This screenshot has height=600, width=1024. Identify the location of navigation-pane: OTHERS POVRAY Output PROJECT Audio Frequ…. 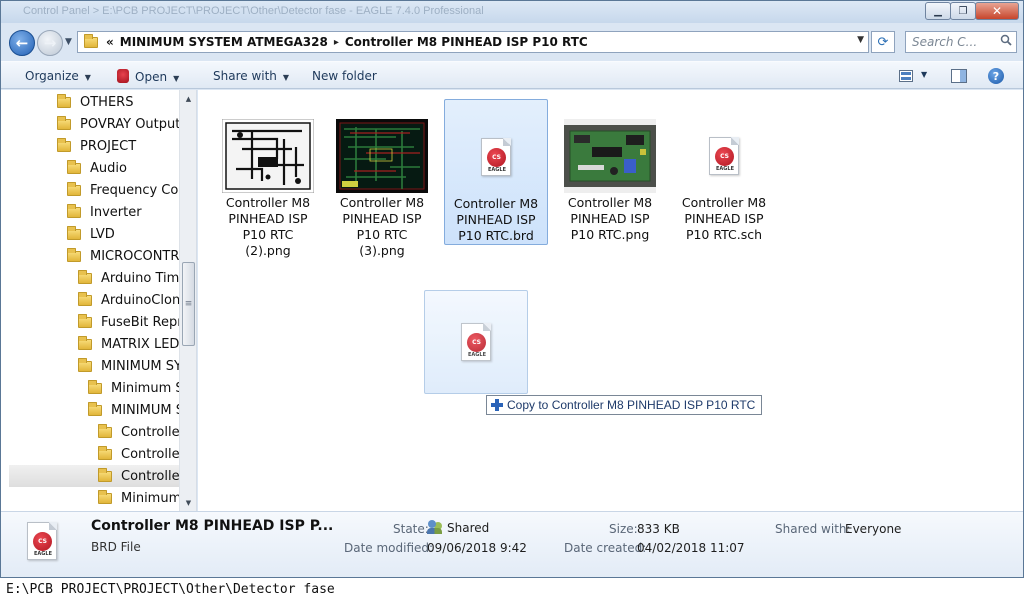
(99, 300).